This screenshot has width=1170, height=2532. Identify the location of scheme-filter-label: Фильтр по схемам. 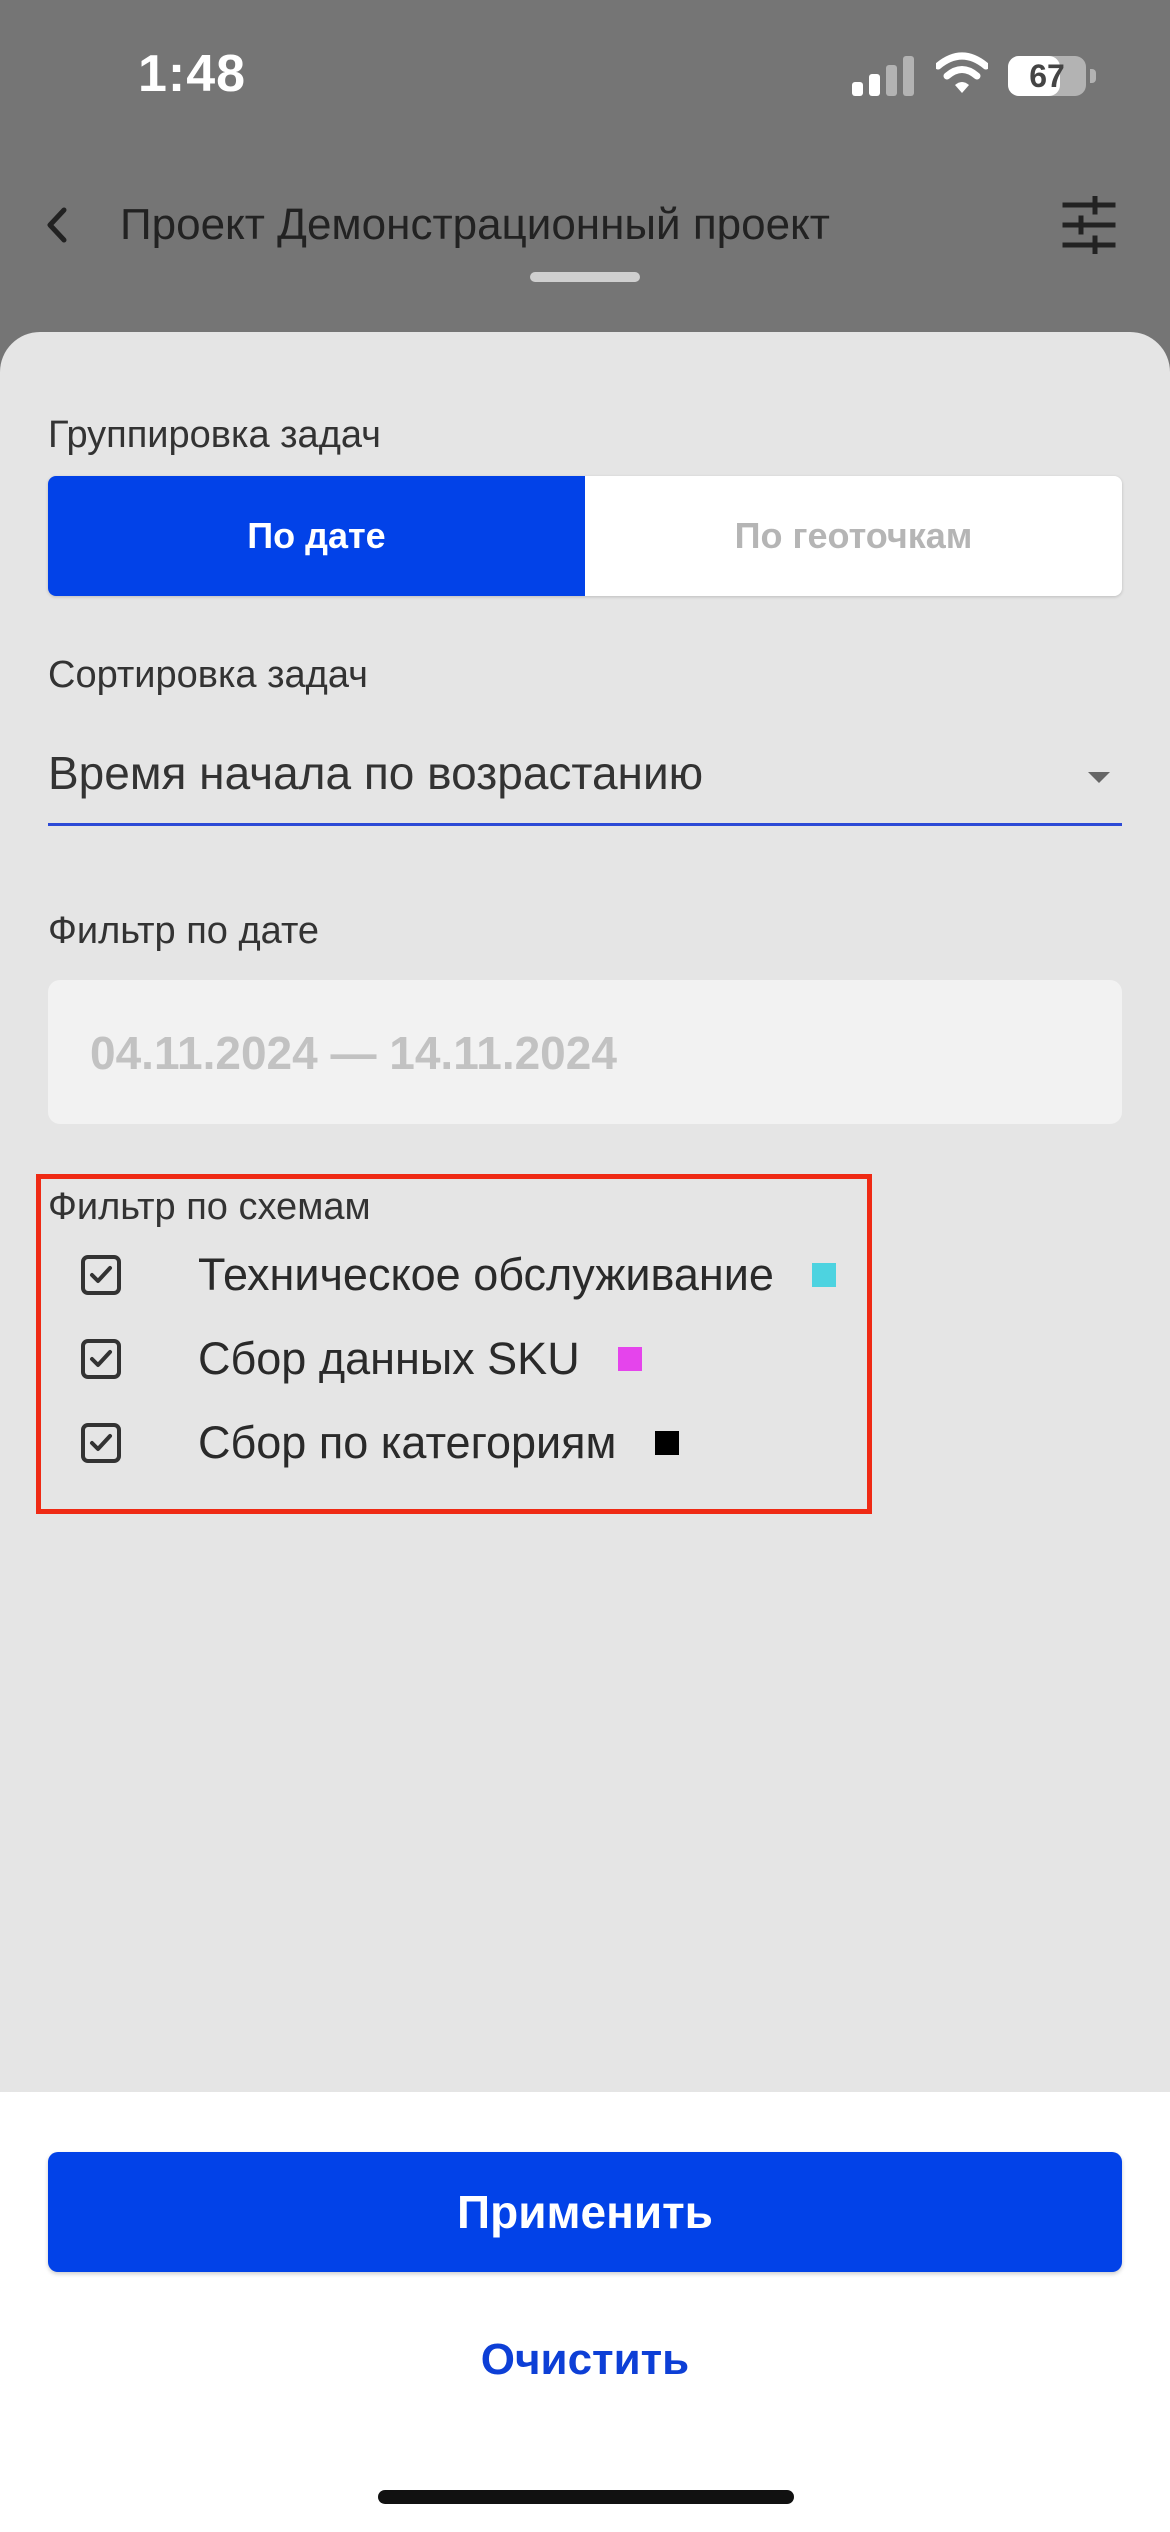
(209, 1207).